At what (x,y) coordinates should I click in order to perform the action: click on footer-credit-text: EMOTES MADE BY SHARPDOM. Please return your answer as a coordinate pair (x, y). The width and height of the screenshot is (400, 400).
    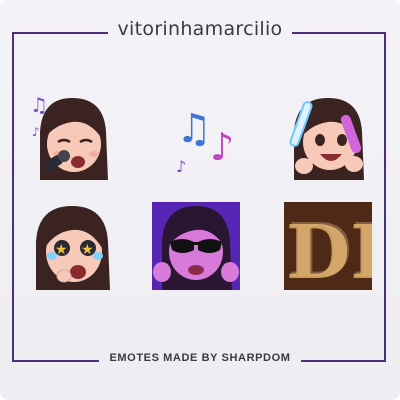
    Looking at the image, I should click on (200, 358).